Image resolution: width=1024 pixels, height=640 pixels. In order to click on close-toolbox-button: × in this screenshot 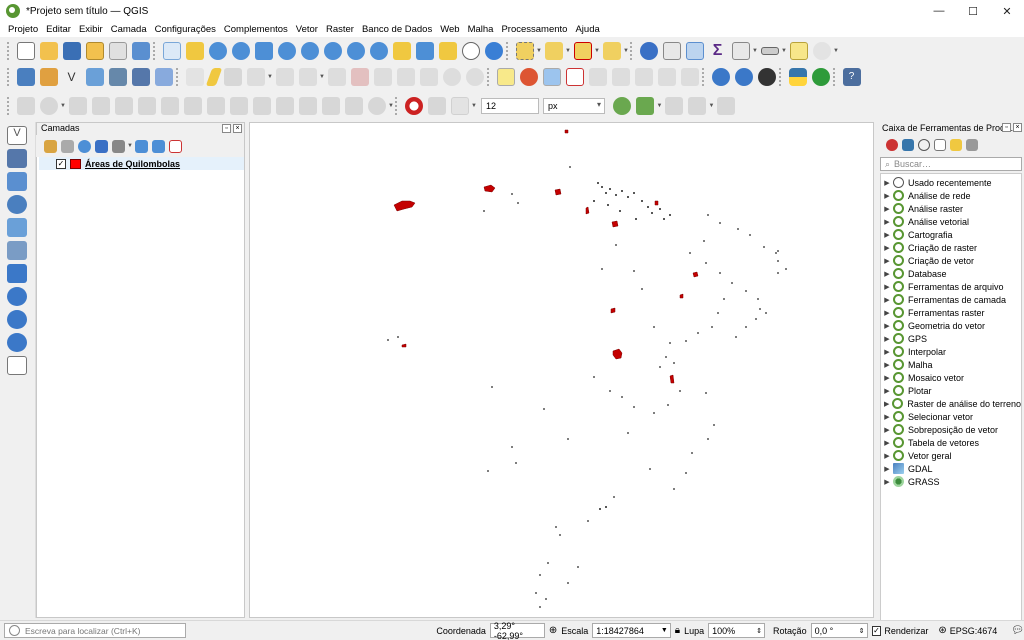, I will do `click(1017, 127)`.